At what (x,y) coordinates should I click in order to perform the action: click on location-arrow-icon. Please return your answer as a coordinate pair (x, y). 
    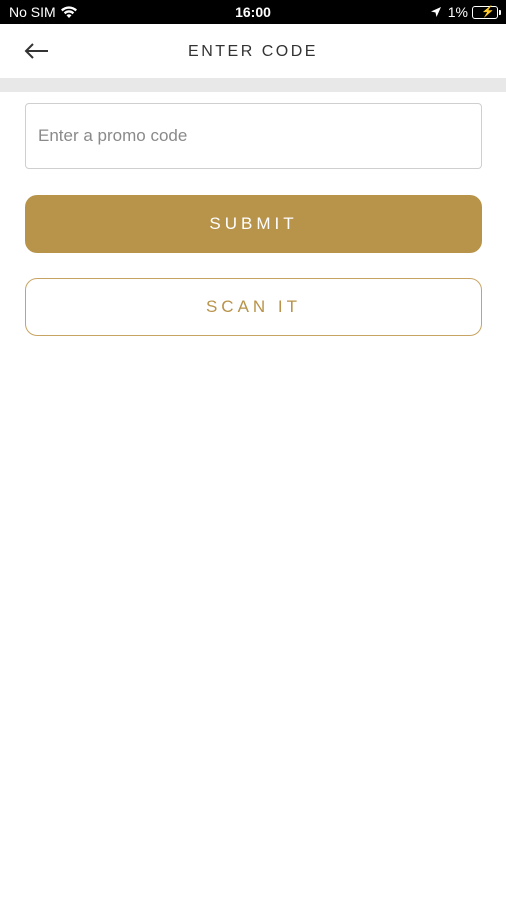
    Looking at the image, I should click on (435, 12).